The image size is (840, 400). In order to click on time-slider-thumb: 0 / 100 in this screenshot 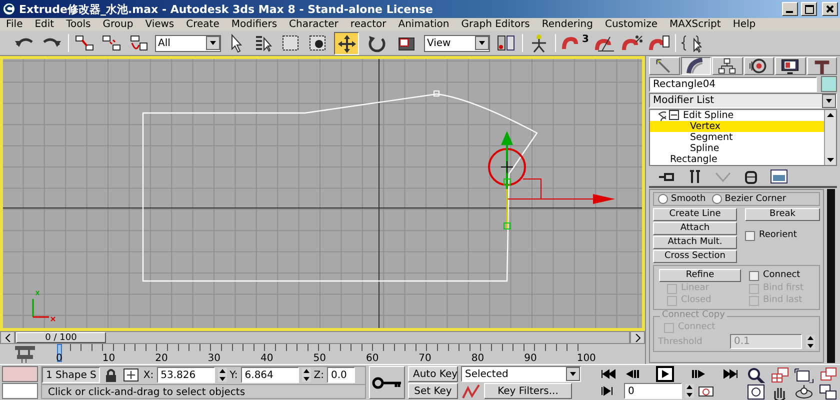, I will do `click(61, 337)`.